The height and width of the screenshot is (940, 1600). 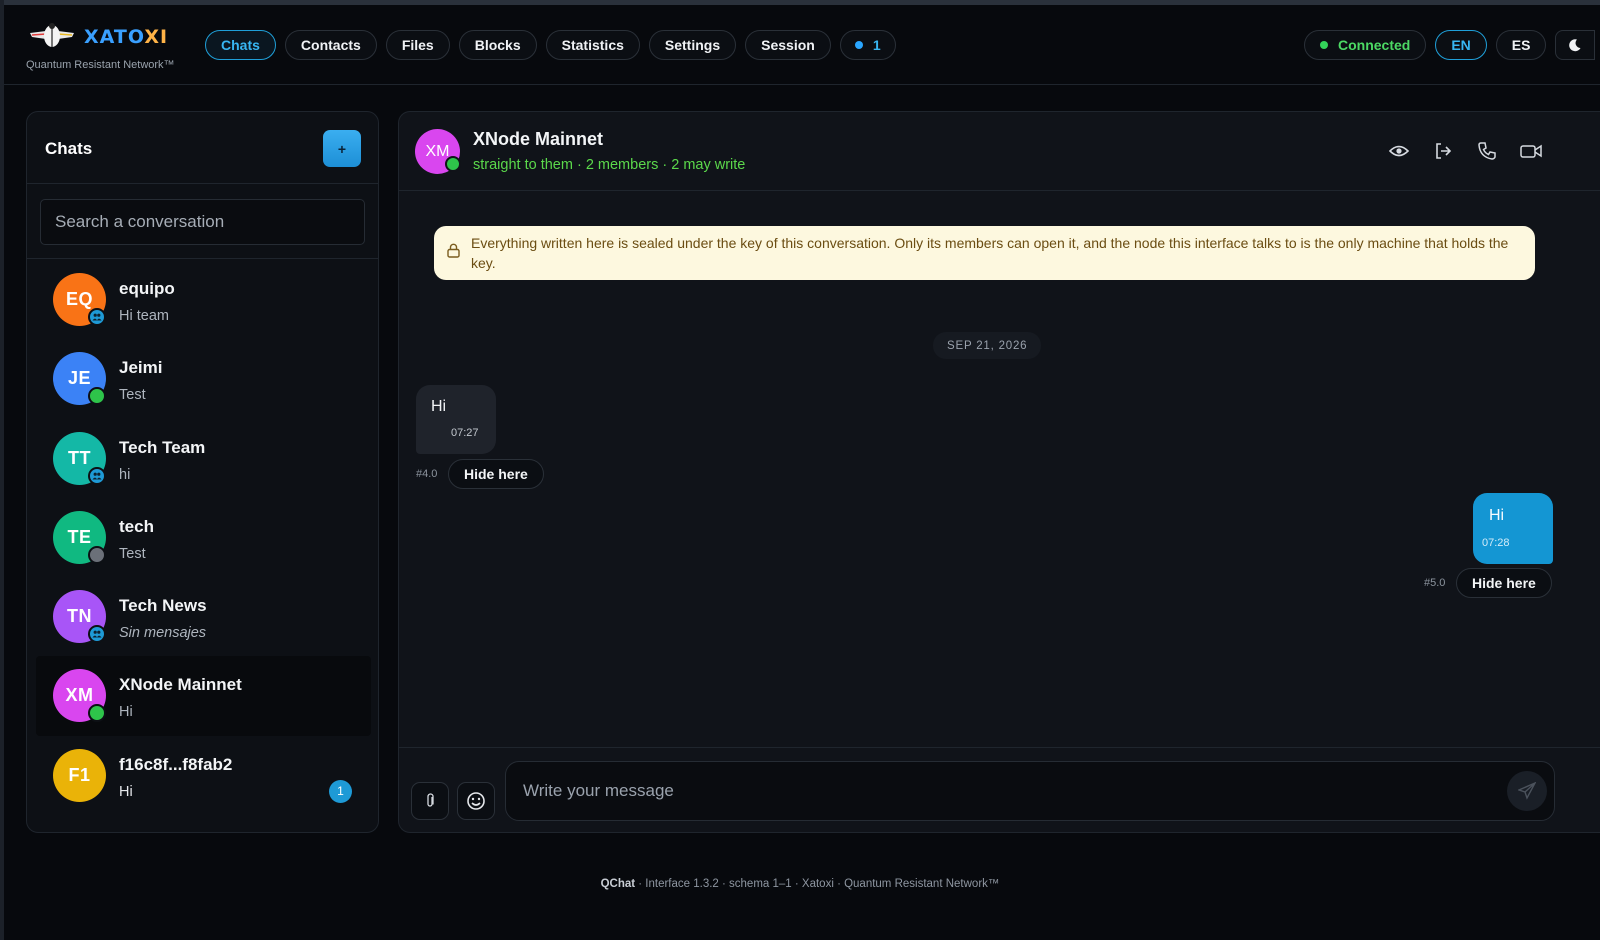 What do you see at coordinates (1513, 528) in the screenshot?
I see `outgoing-message: Hi 07:28` at bounding box center [1513, 528].